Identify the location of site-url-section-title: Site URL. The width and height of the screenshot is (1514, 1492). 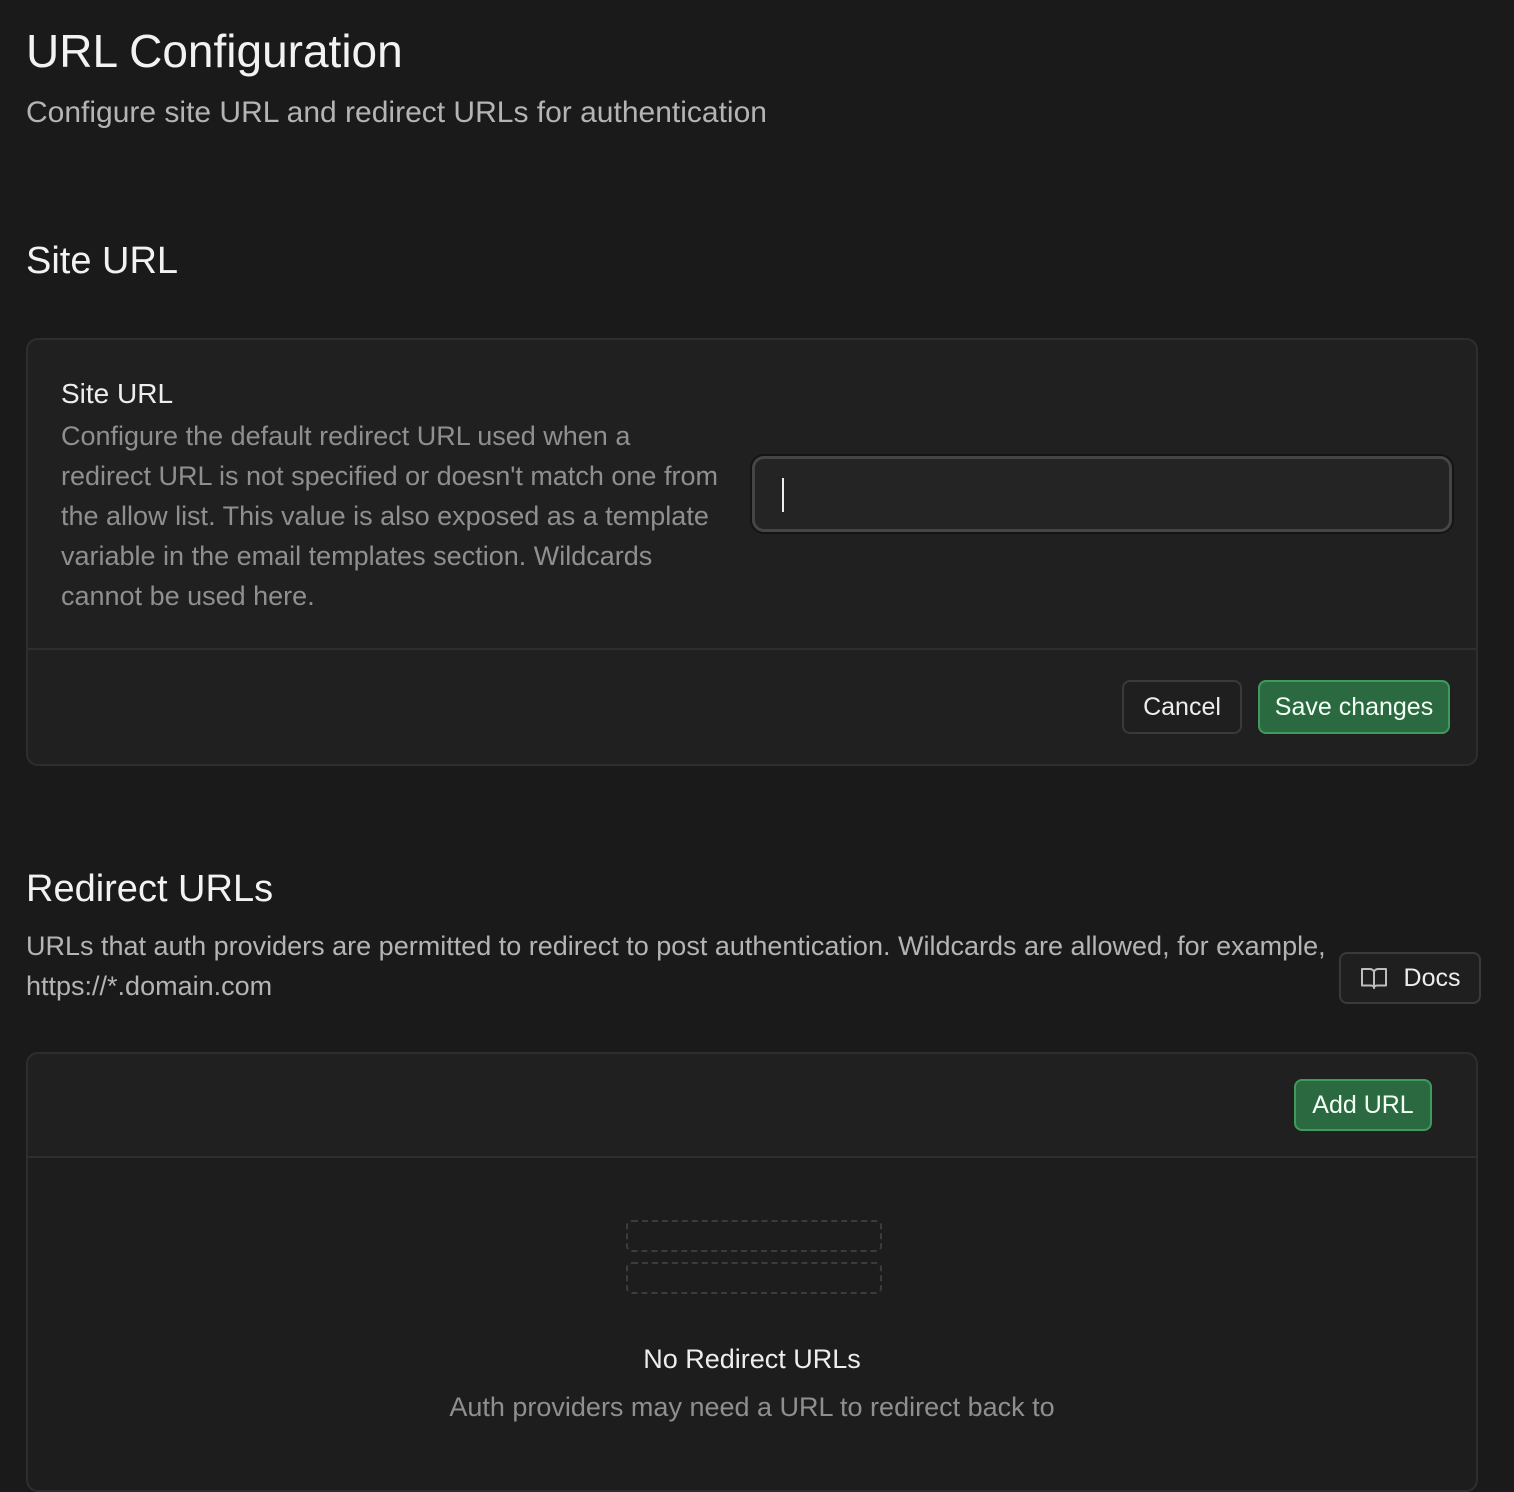
(102, 261).